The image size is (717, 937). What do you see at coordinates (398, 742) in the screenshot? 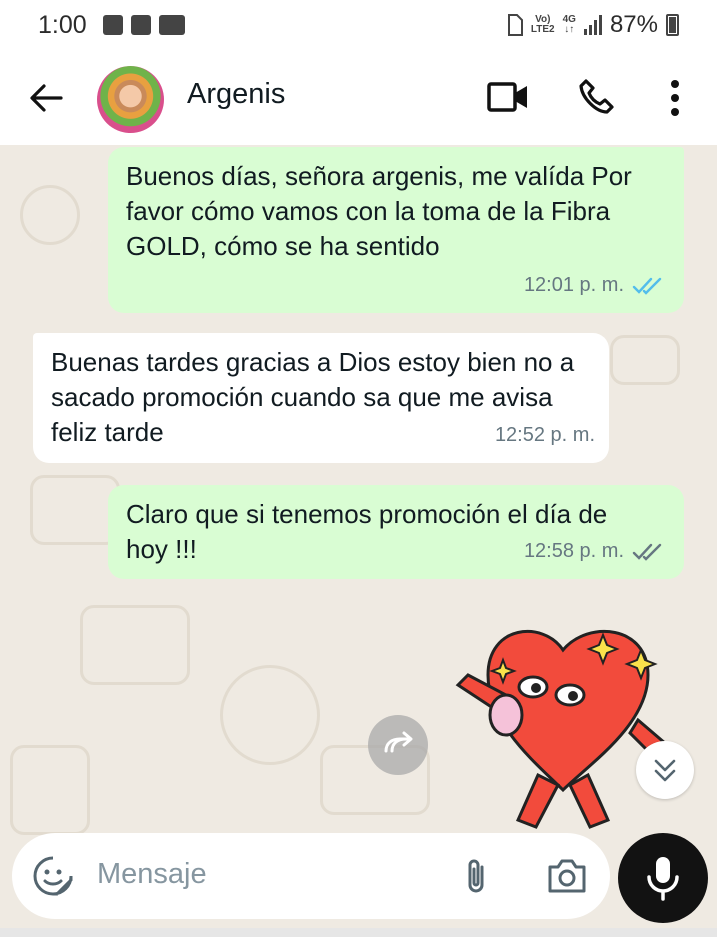
I see `forward-icon` at bounding box center [398, 742].